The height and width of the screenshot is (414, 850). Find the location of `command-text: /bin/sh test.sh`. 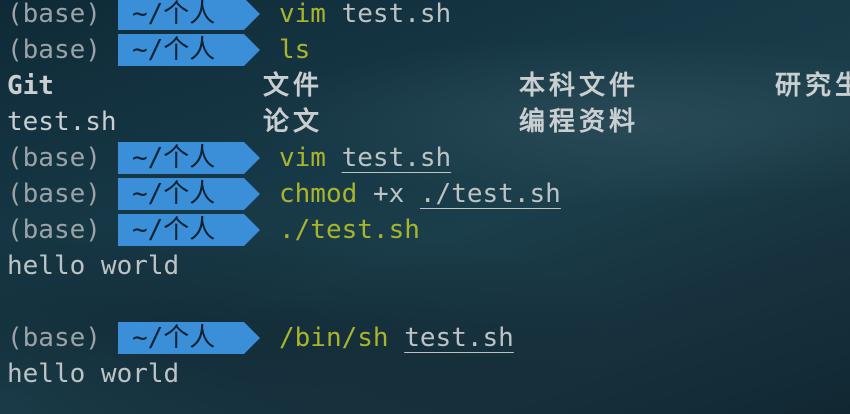

command-text: /bin/sh test.sh is located at coordinates (396, 338).